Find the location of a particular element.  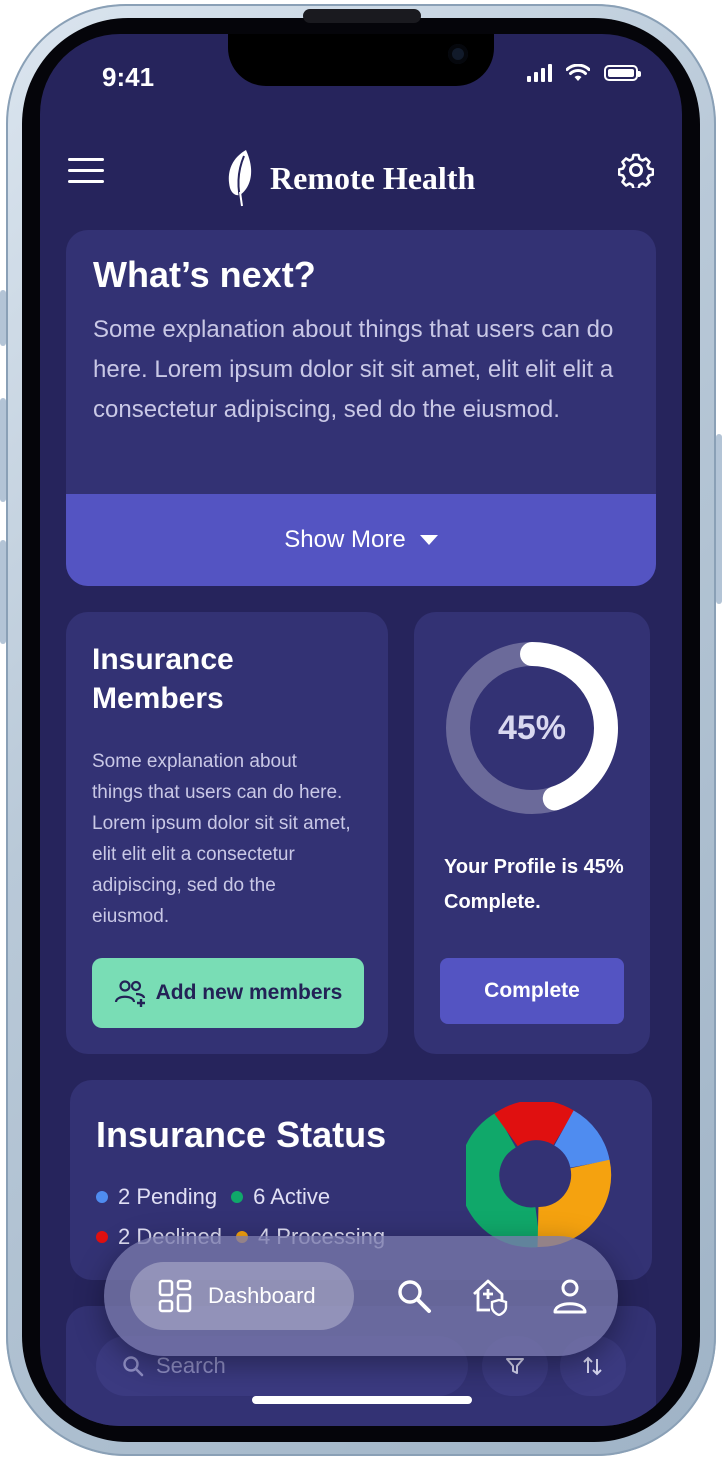

app-title: Remote Health is located at coordinates (373, 177).